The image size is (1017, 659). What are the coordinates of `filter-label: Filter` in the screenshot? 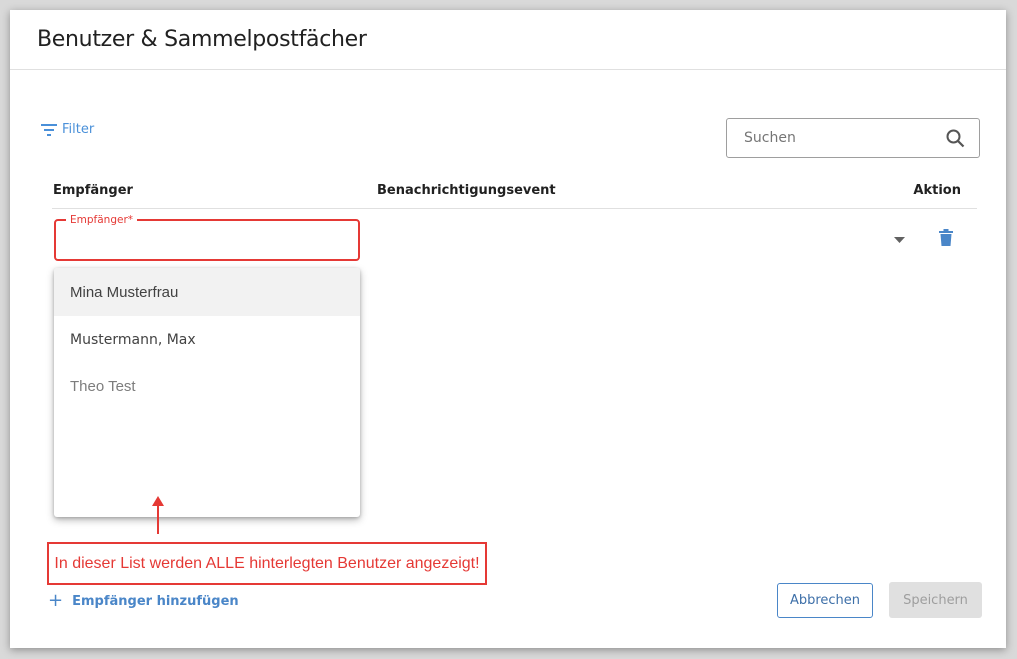 It's located at (78, 129).